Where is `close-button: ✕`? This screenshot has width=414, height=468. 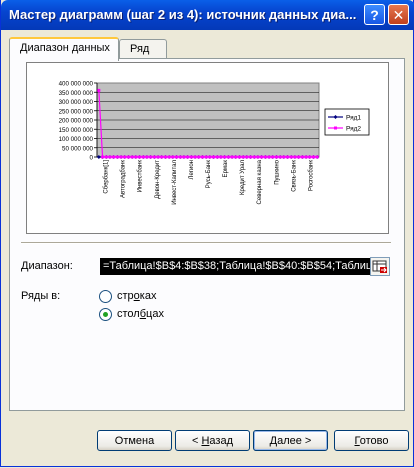 close-button: ✕ is located at coordinates (398, 14).